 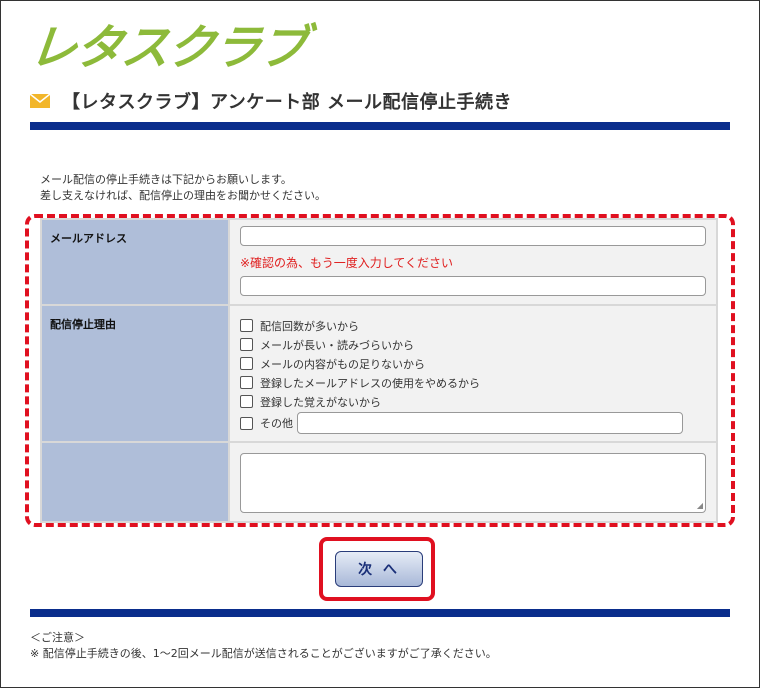 What do you see at coordinates (379, 569) in the screenshot?
I see `next-button: 次 へ` at bounding box center [379, 569].